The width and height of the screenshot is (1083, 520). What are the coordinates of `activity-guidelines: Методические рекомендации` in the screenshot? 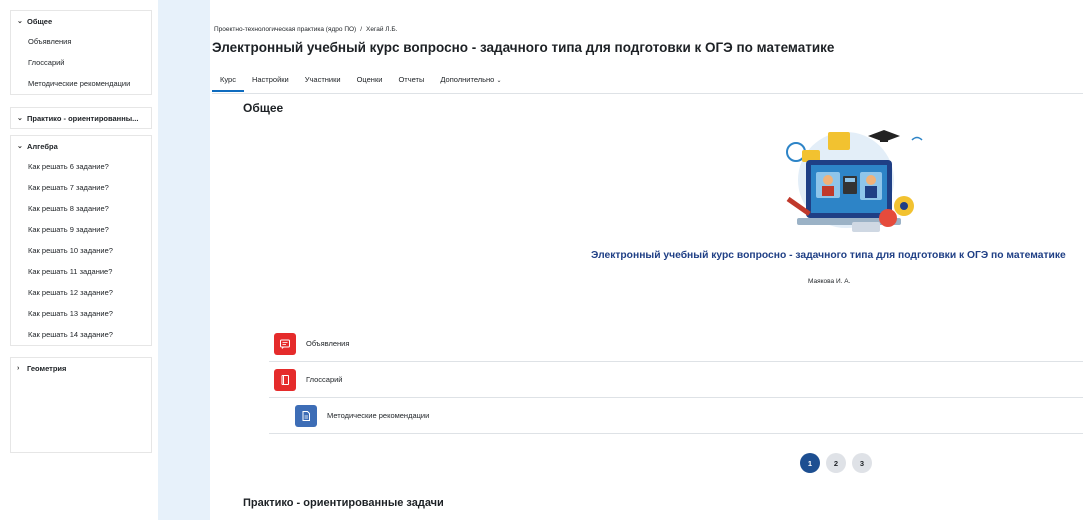 It's located at (676, 416).